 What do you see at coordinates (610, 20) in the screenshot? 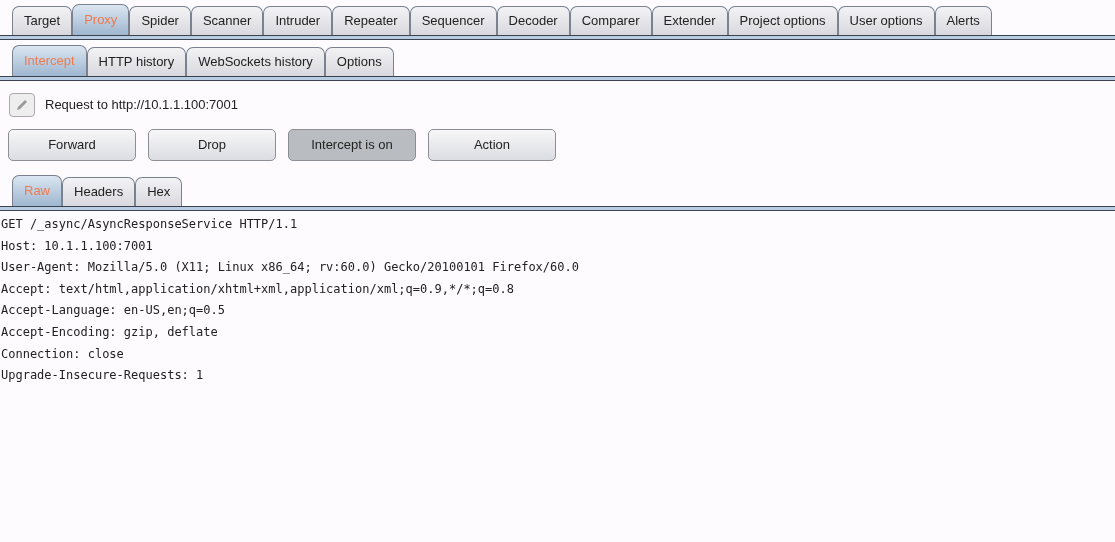
I see `tab: Comparer` at bounding box center [610, 20].